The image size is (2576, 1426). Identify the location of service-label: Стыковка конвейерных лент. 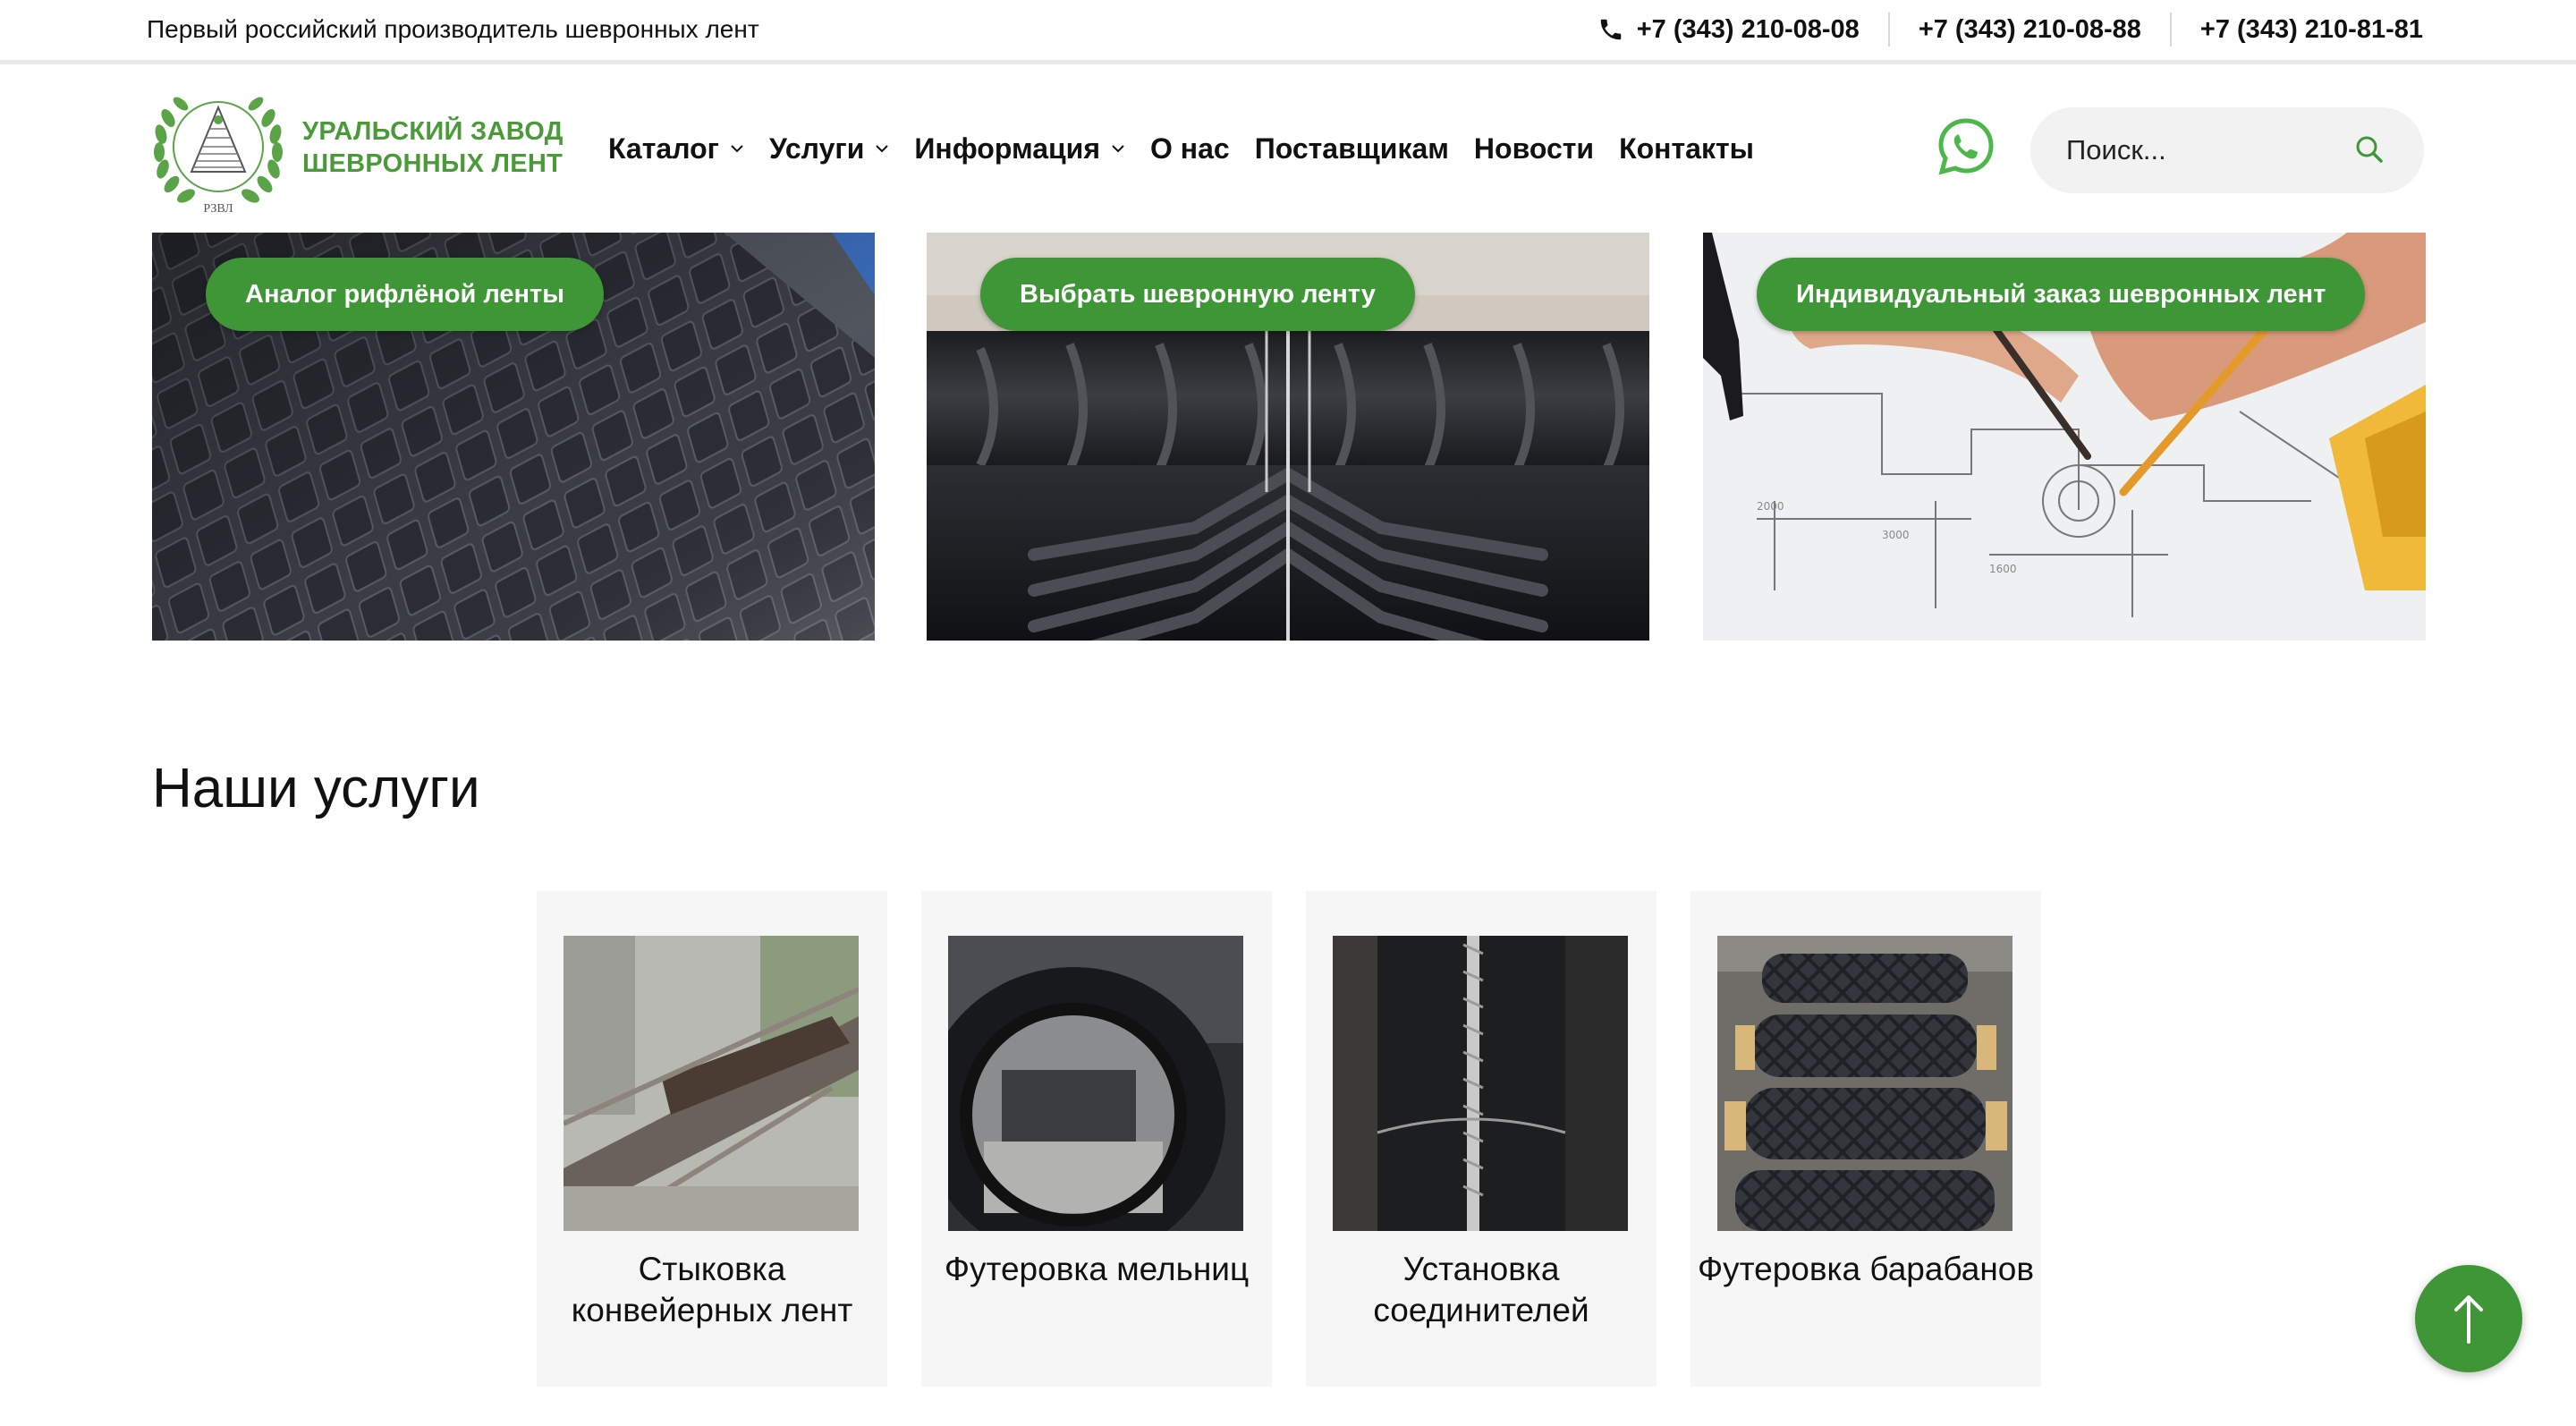
(712, 1290).